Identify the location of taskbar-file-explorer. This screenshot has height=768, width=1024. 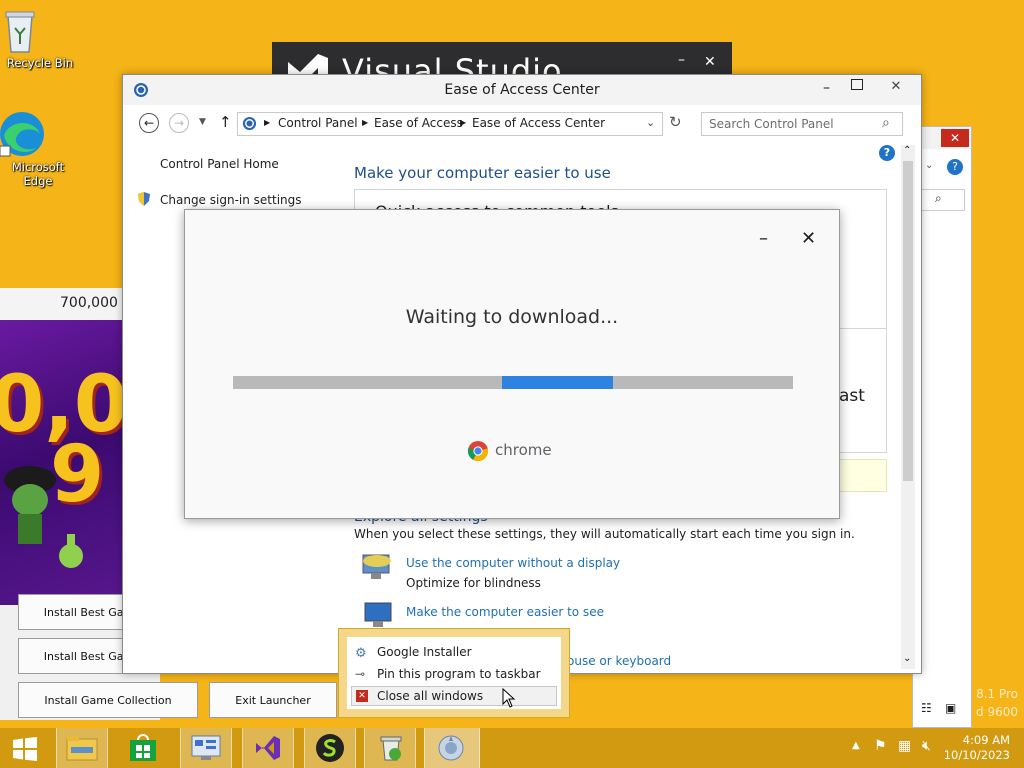
(82, 748).